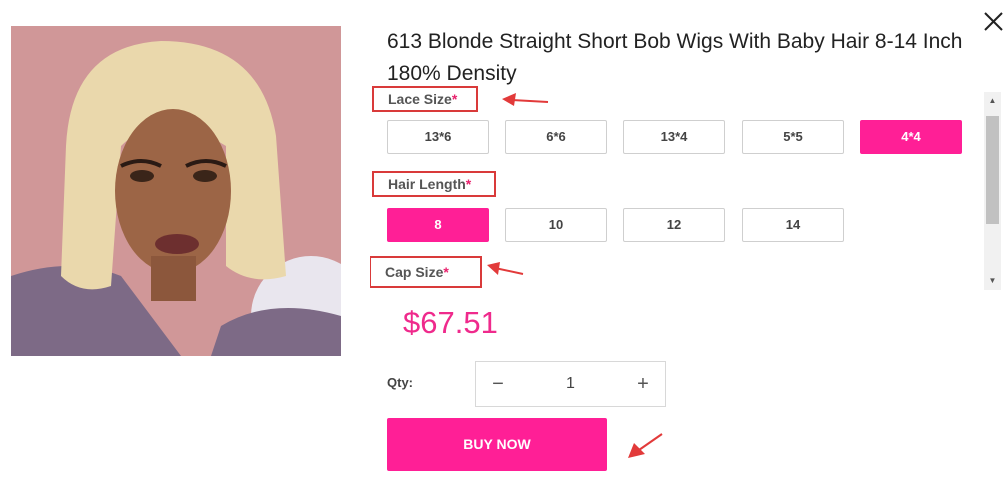 This screenshot has width=1004, height=493. Describe the element at coordinates (427, 184) in the screenshot. I see `hair-length-label-text: Hair Length` at that location.